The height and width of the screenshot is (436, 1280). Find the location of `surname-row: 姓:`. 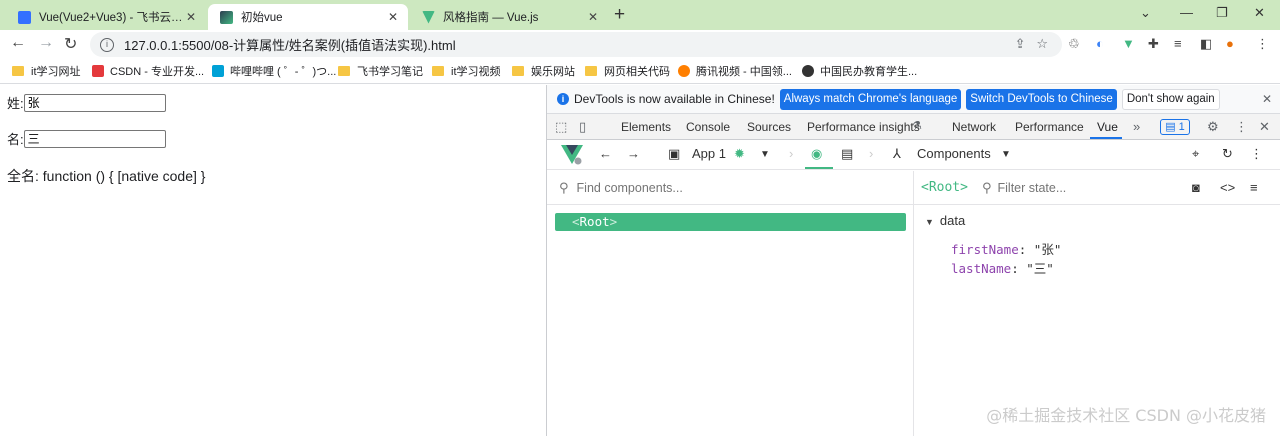

surname-row: 姓: is located at coordinates (86, 102).